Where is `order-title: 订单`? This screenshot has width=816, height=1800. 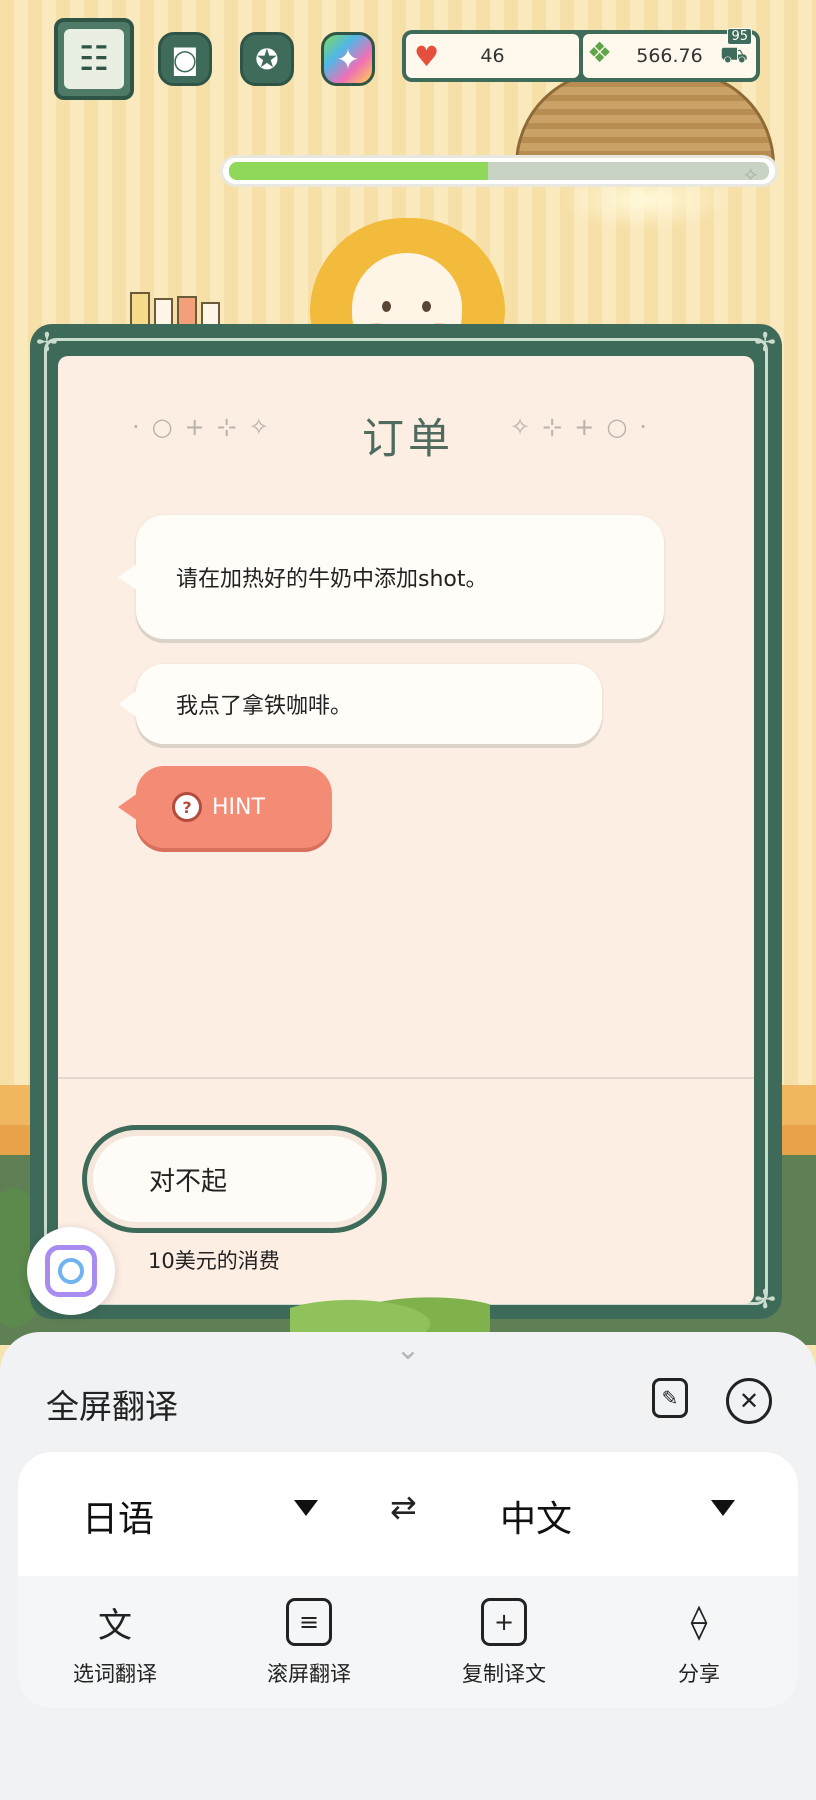
order-title: 订单 is located at coordinates (407, 438).